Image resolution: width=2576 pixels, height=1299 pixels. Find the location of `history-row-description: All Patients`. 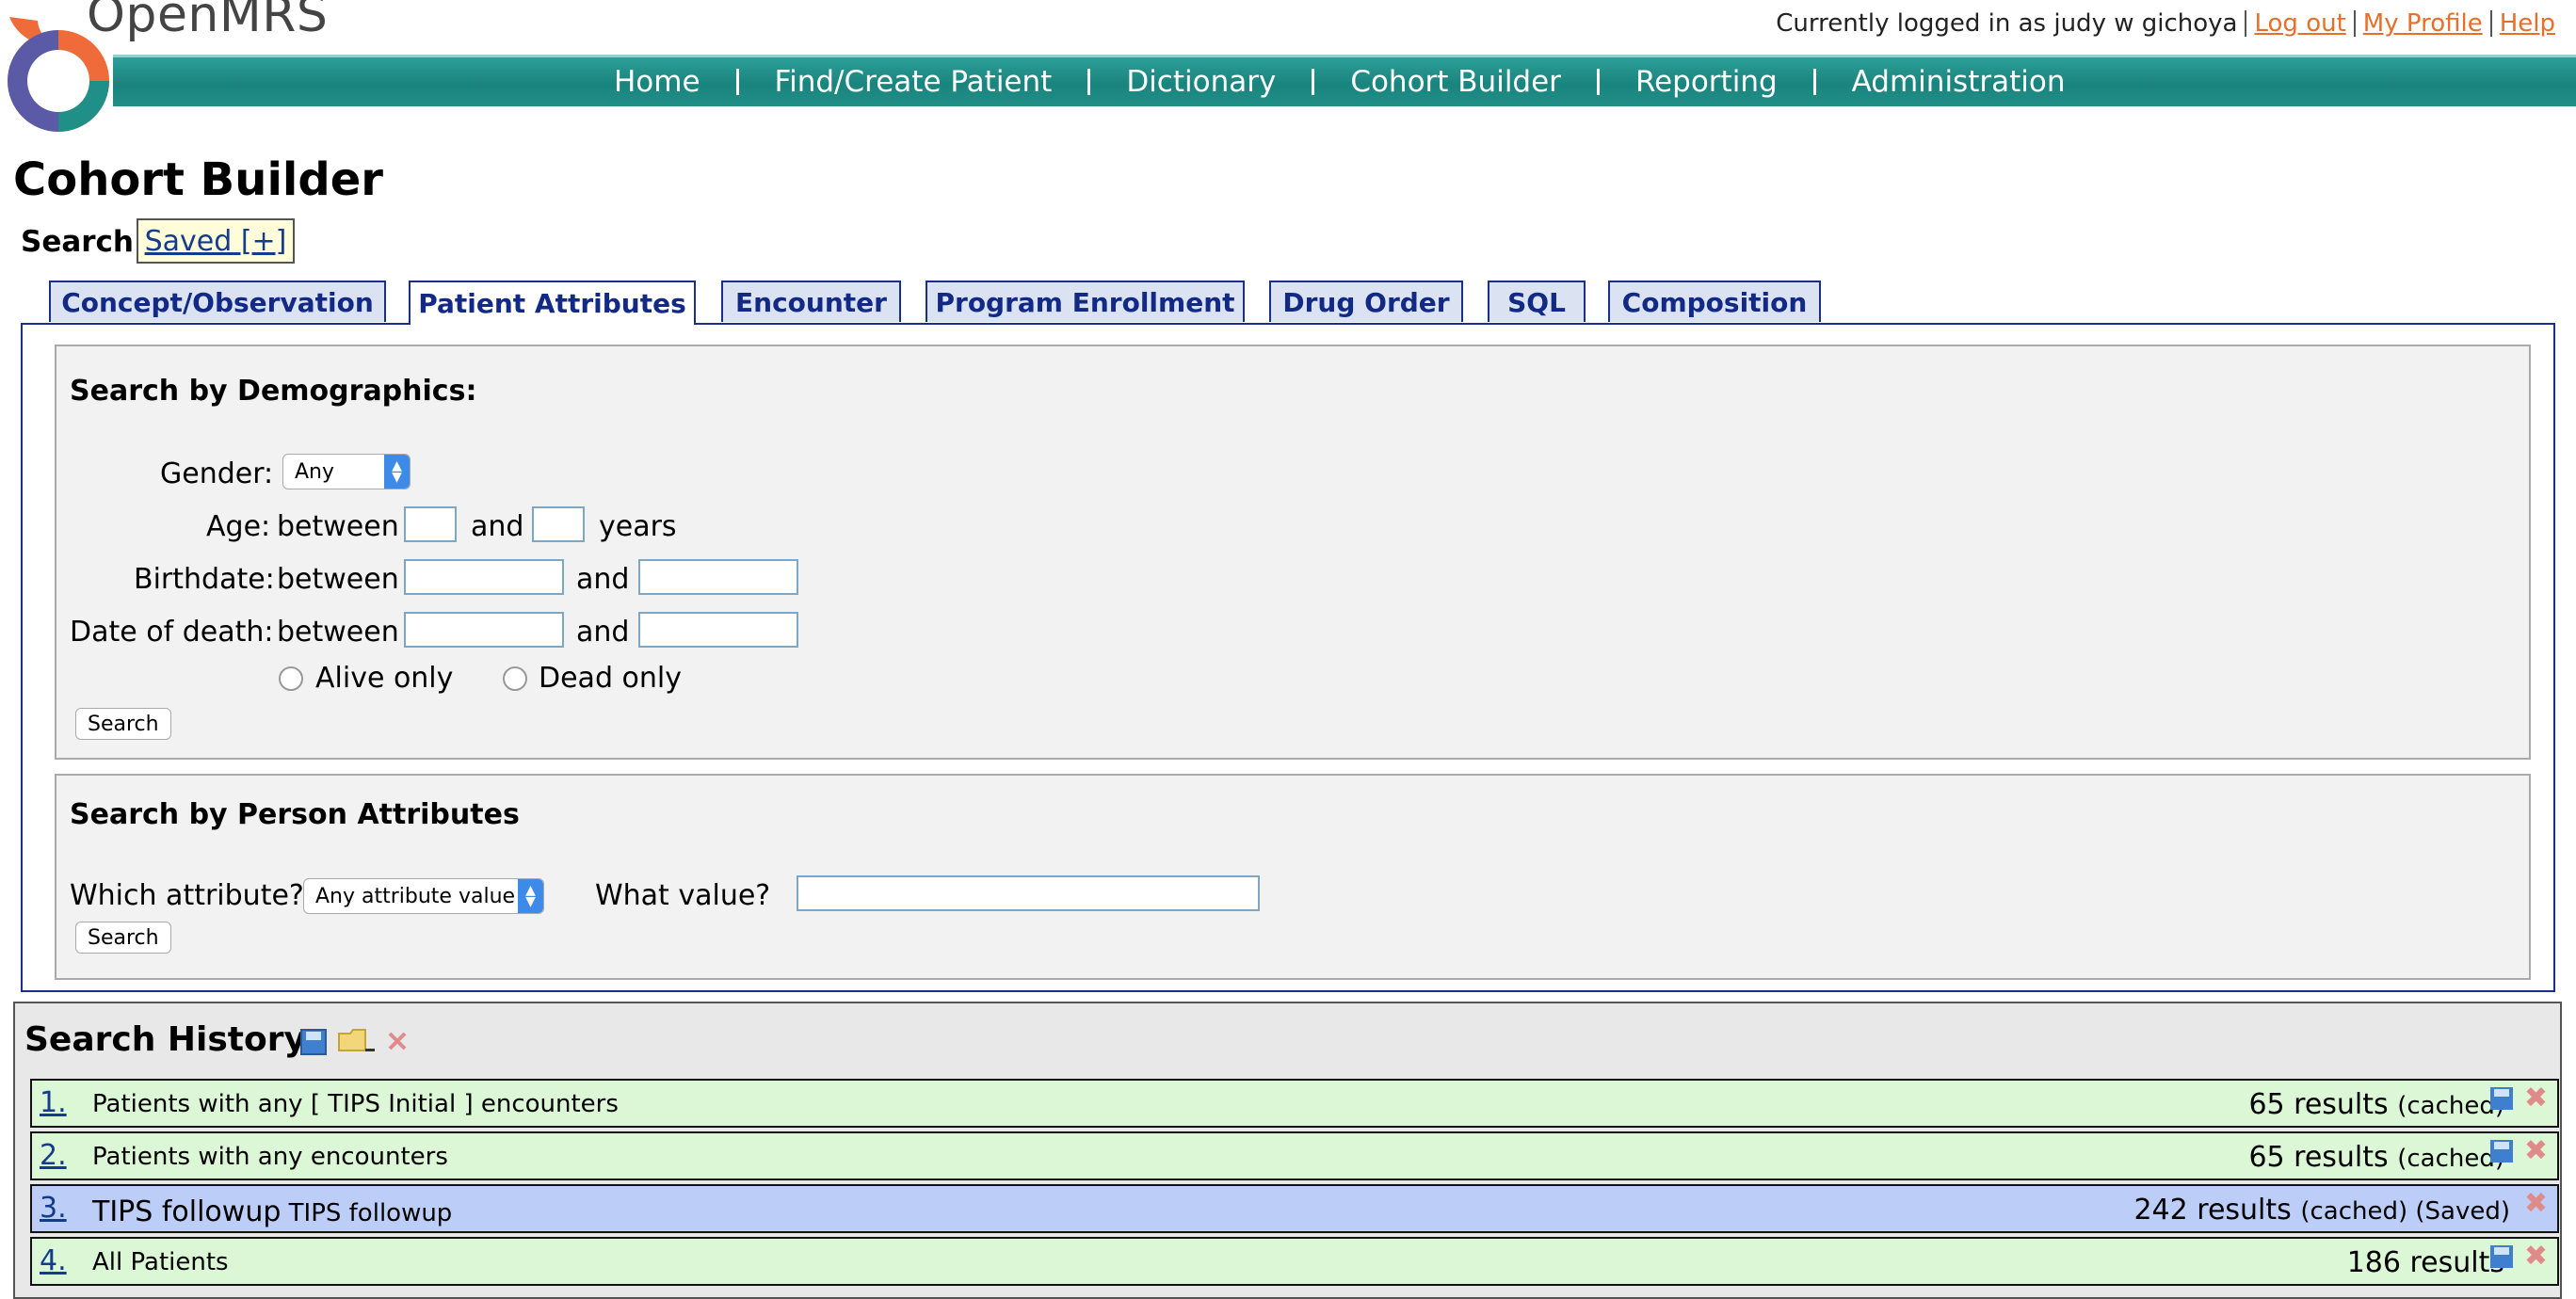

history-row-description: All Patients is located at coordinates (160, 1262).